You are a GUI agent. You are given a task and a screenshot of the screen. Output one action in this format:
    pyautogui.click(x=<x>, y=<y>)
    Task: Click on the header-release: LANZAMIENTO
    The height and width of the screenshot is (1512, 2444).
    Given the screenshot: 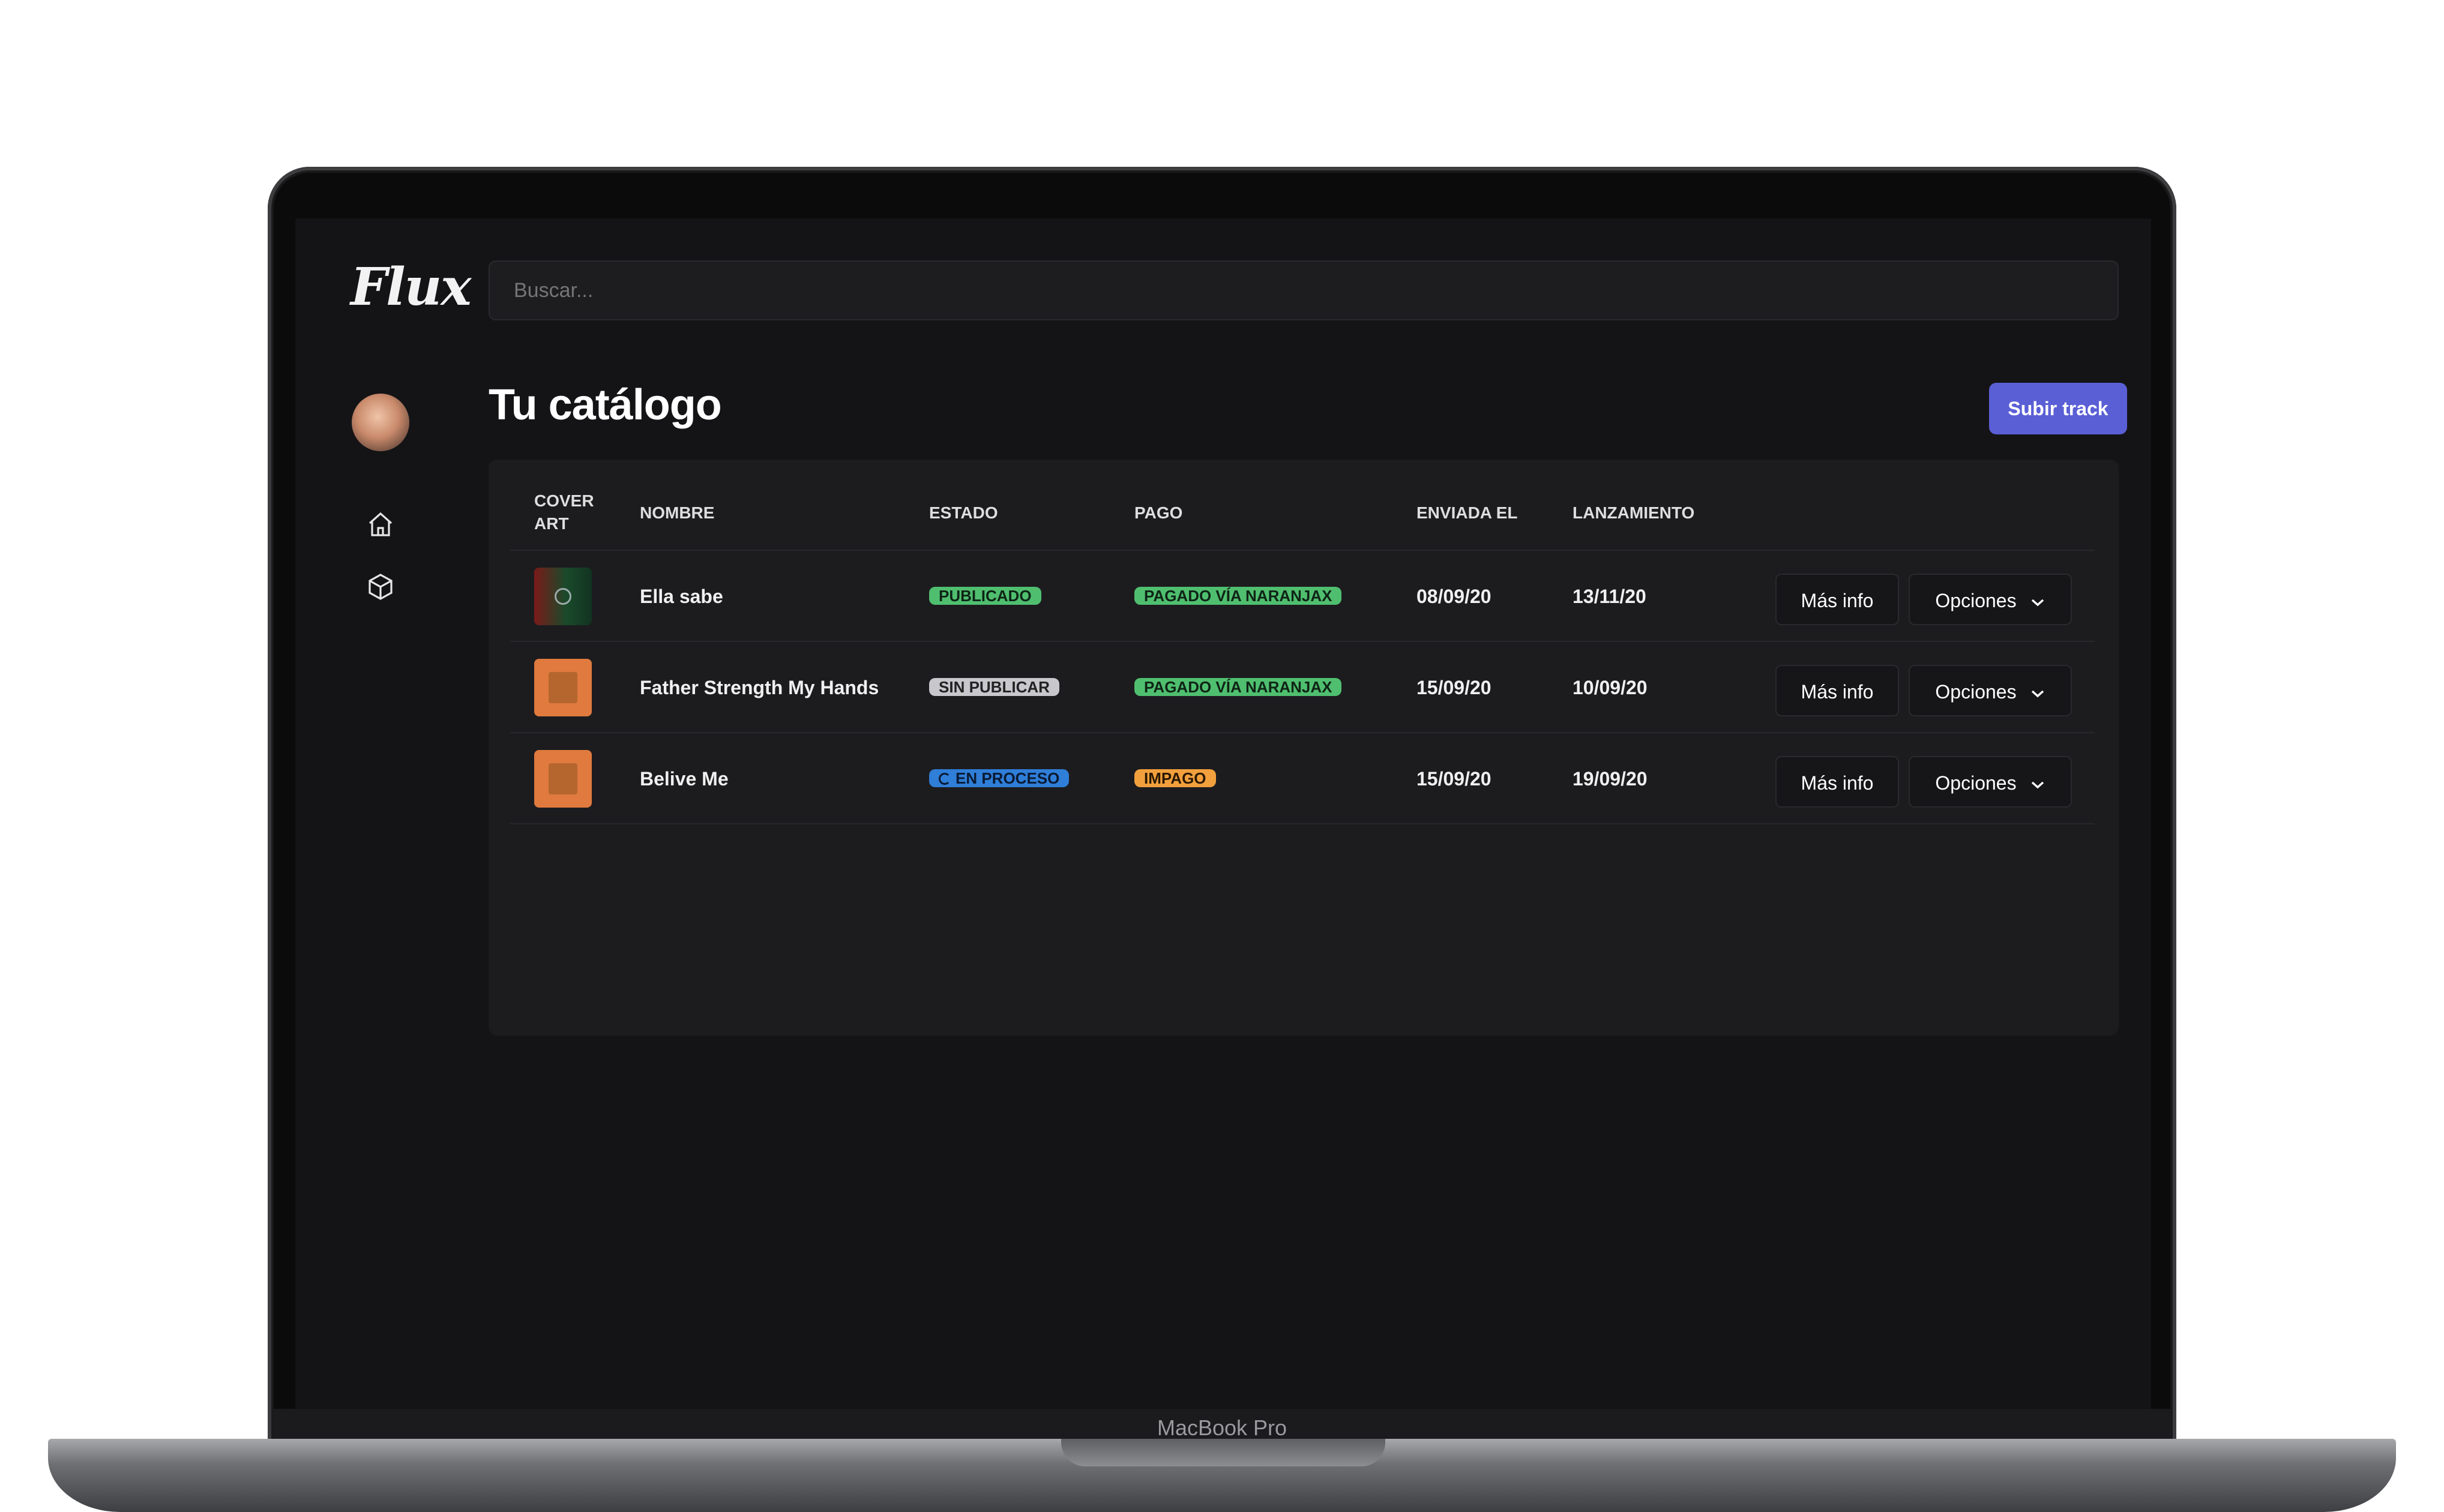 What is the action you would take?
    pyautogui.click(x=1634, y=512)
    